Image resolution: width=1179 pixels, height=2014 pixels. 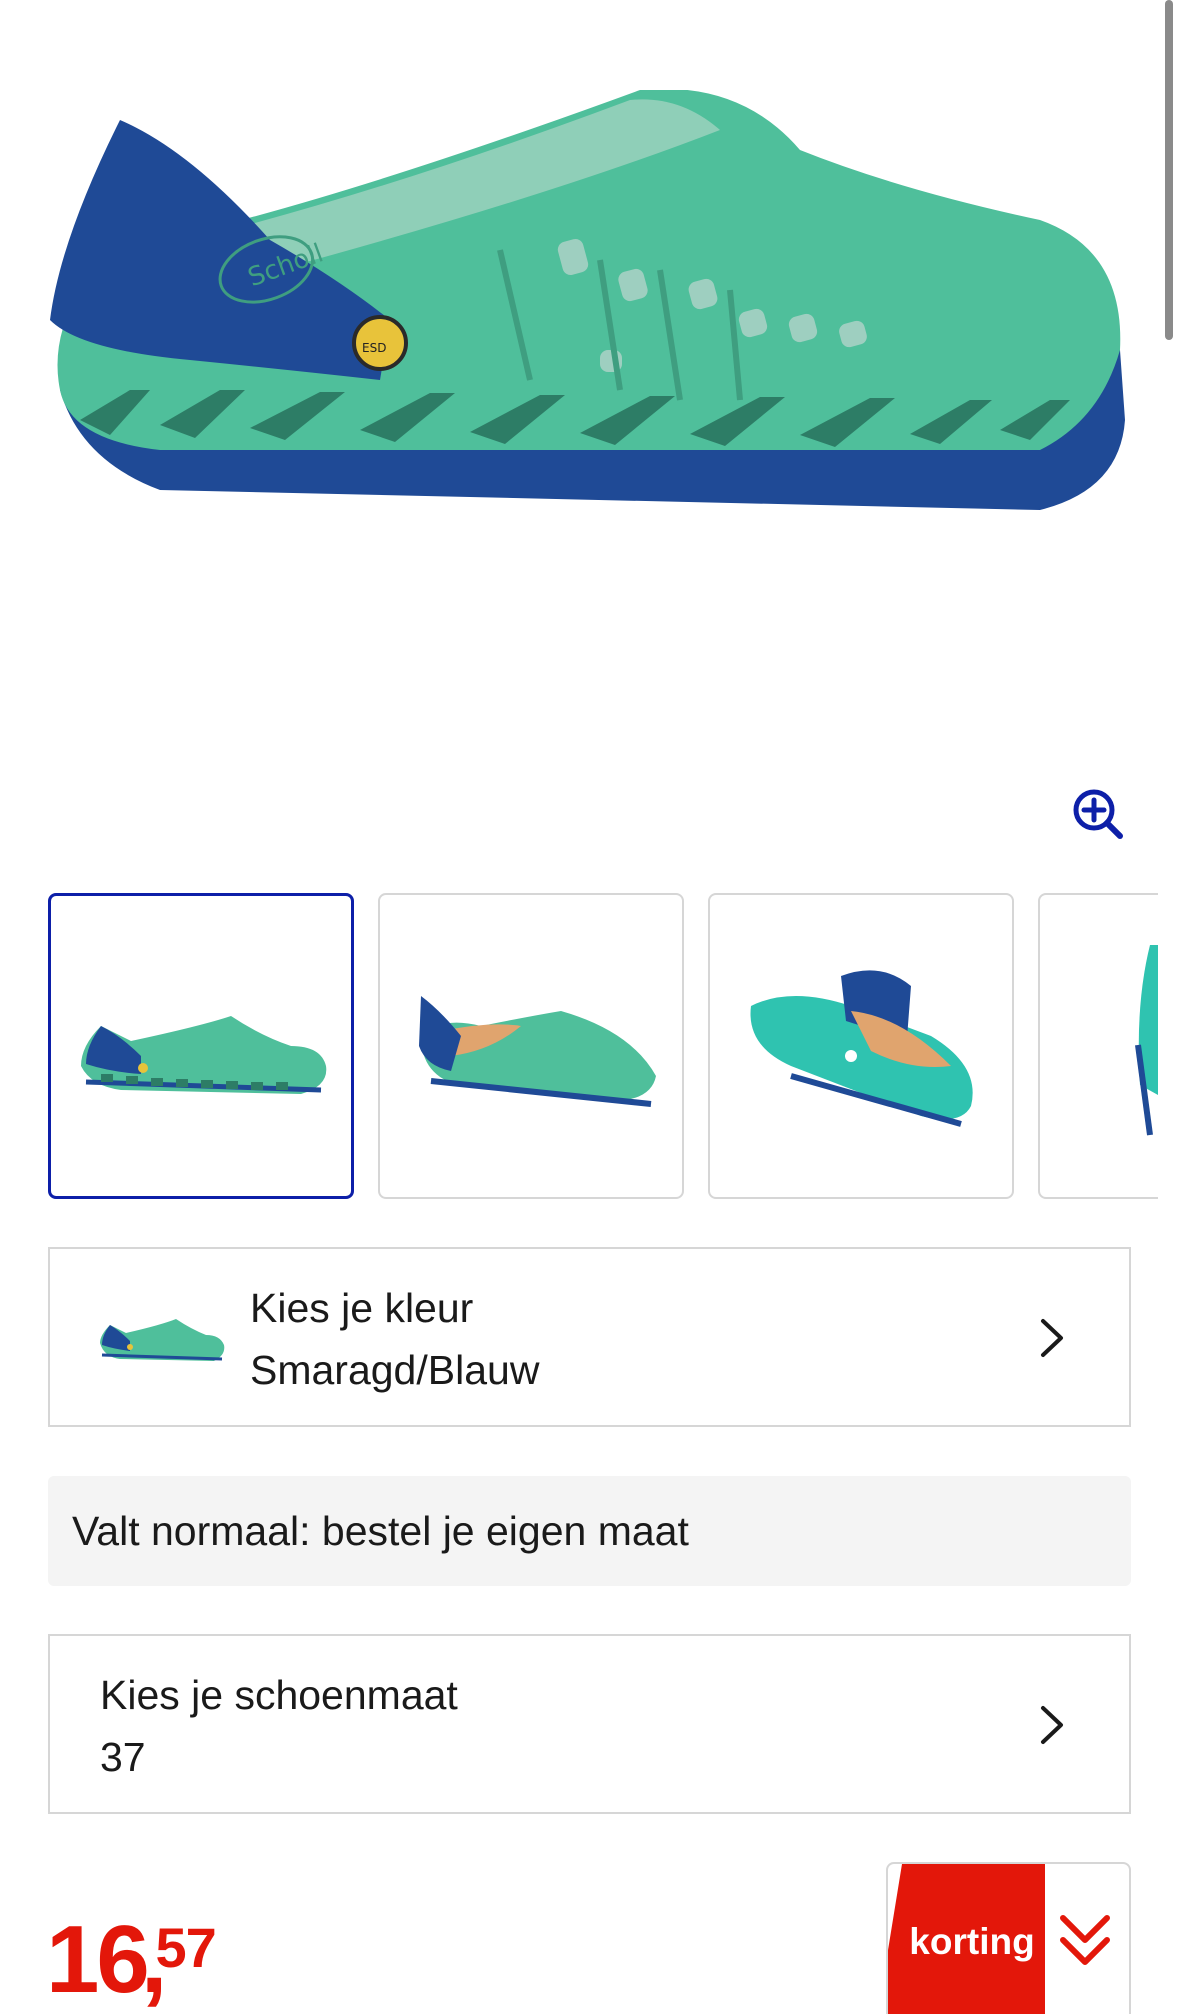 I want to click on shoe-rear-angle-icon, so click(x=861, y=1048).